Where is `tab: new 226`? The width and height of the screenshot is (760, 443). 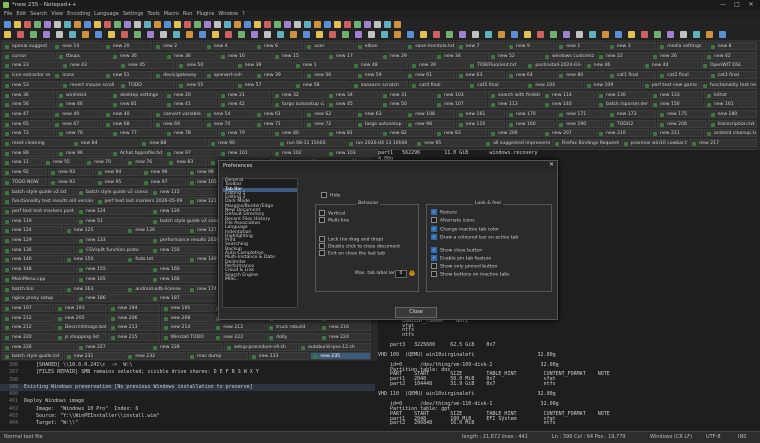
tab: new 226 is located at coordinates (38, 346).